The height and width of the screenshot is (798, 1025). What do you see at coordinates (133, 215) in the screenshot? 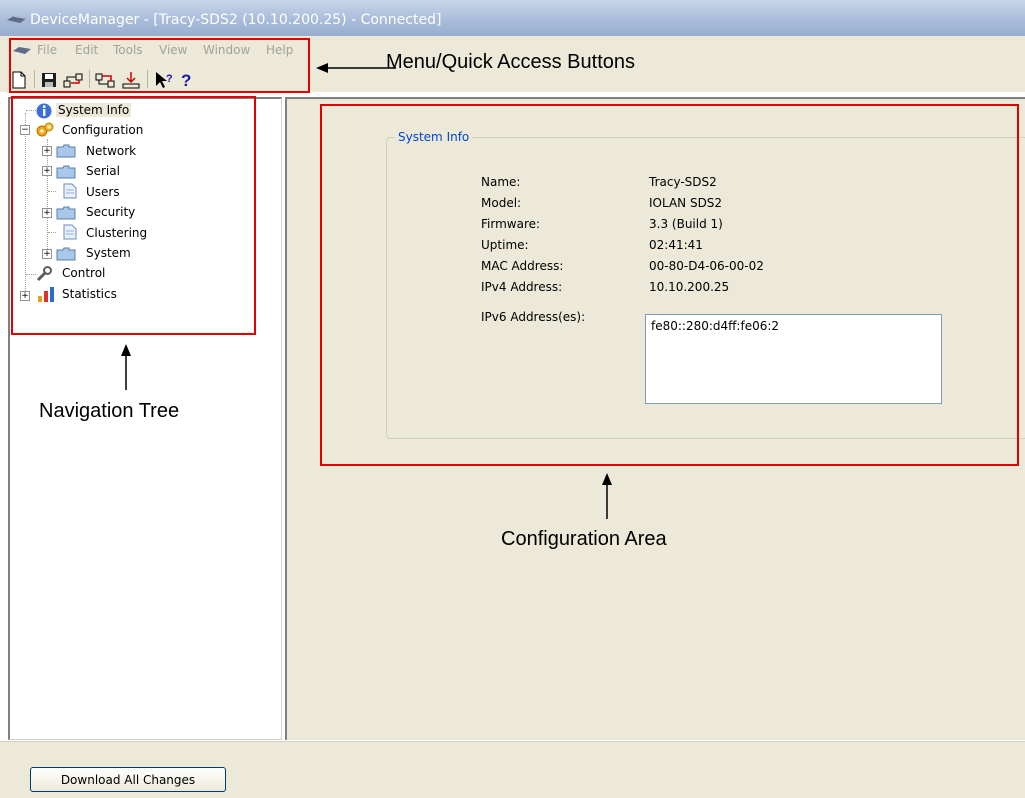
I see `navigation-annotation-box` at bounding box center [133, 215].